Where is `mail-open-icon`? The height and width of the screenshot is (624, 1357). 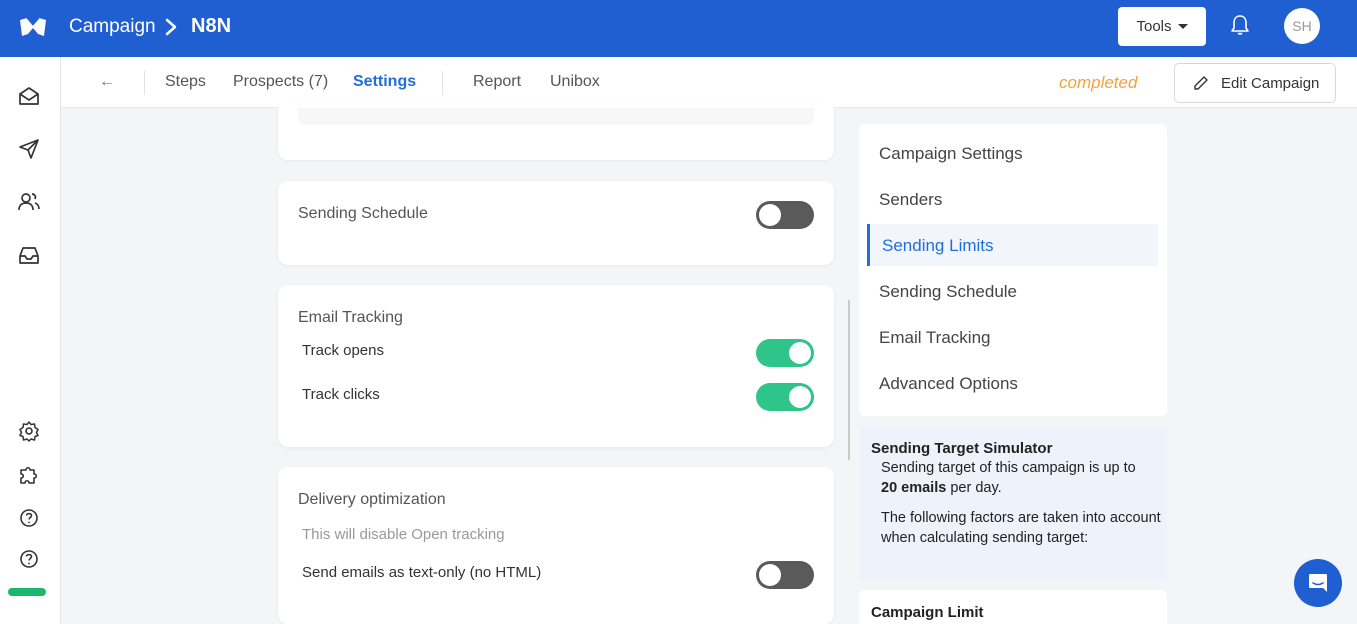 mail-open-icon is located at coordinates (29, 96).